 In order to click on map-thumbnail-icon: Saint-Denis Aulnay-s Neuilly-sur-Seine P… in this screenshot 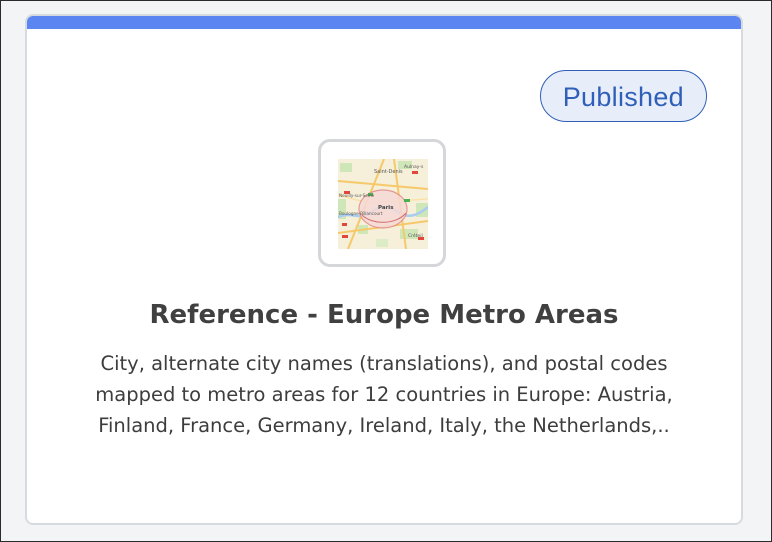, I will do `click(383, 204)`.